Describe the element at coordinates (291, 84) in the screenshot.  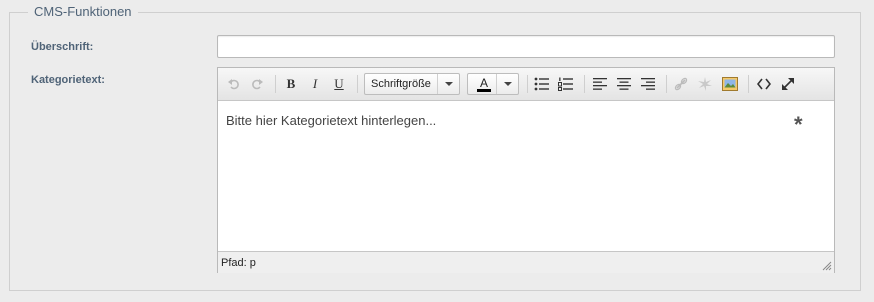
I see `bold-button: B` at that location.